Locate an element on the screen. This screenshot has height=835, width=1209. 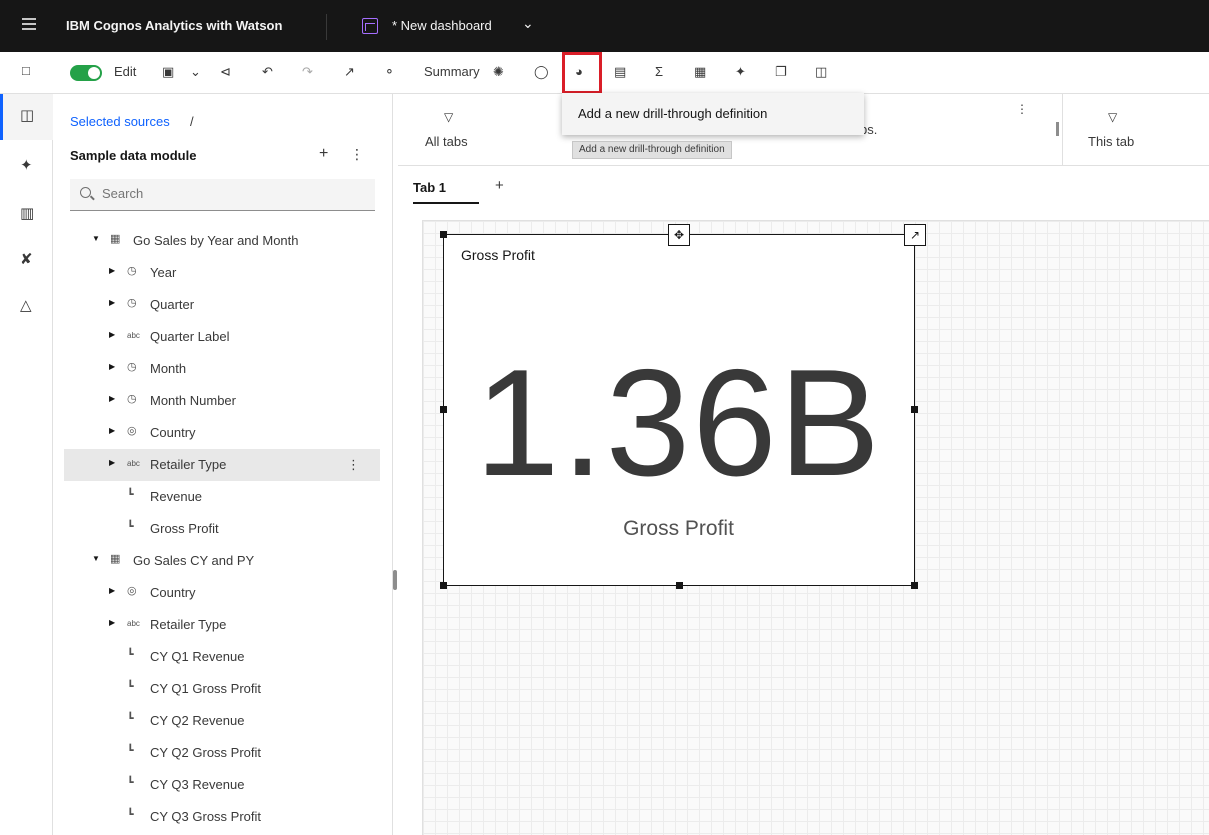
tab-1: Tab 1 is located at coordinates (429, 187).